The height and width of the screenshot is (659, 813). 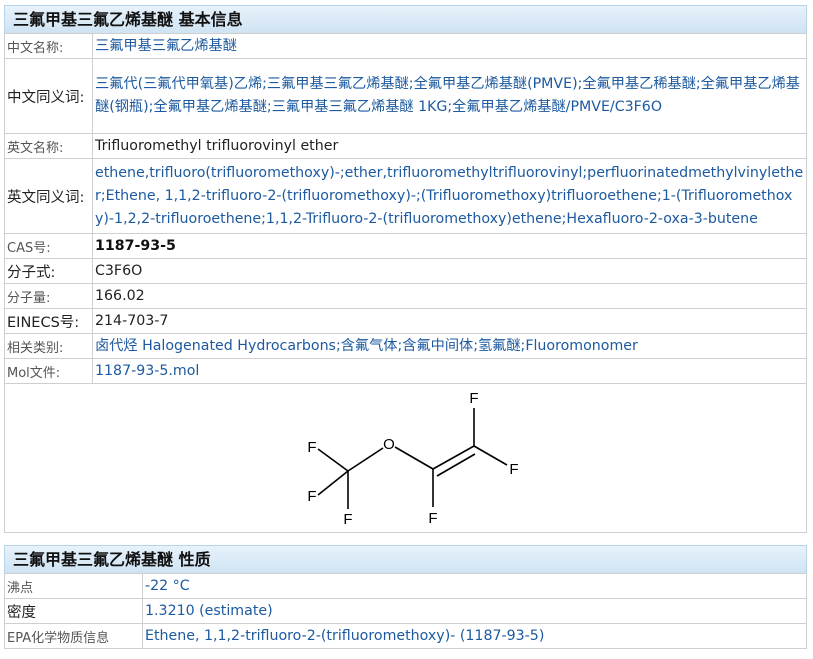 What do you see at coordinates (389, 444) in the screenshot?
I see `atom-o: O` at bounding box center [389, 444].